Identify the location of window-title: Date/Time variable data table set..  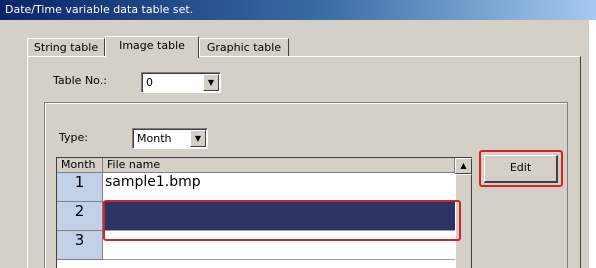
(99, 9).